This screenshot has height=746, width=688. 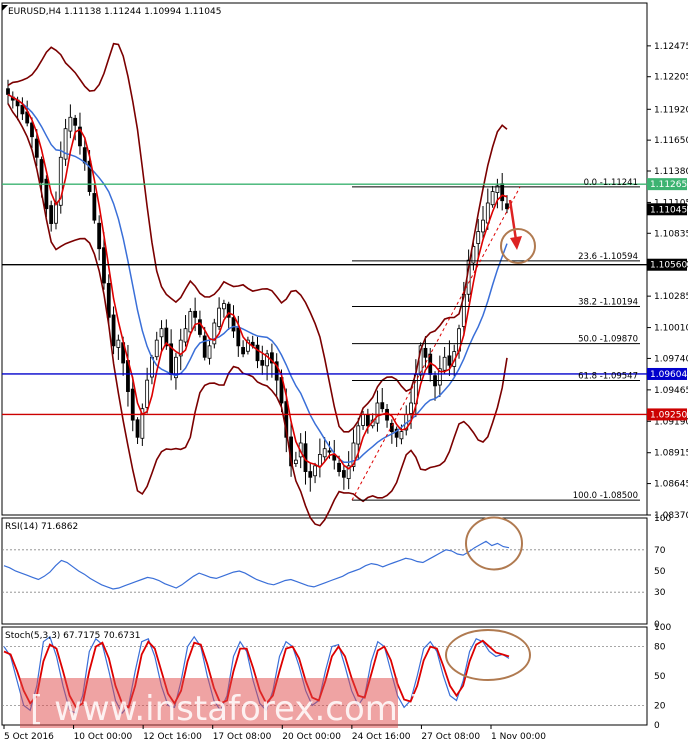 What do you see at coordinates (172, 737) in the screenshot?
I see `time-tick-label: 12 Oct 16:00` at bounding box center [172, 737].